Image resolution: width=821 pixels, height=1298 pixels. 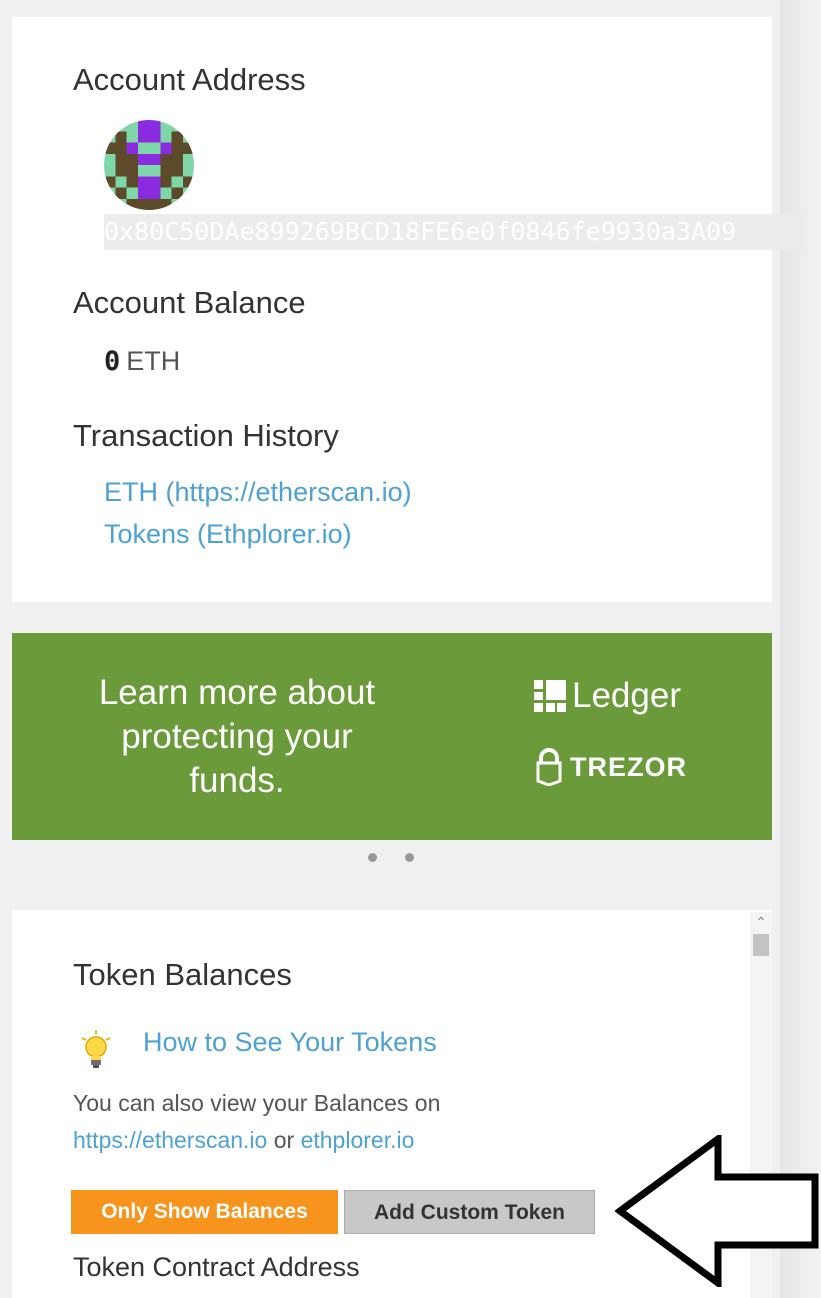 I want to click on only-show-balances-button: Only Show Balances, so click(x=204, y=1212).